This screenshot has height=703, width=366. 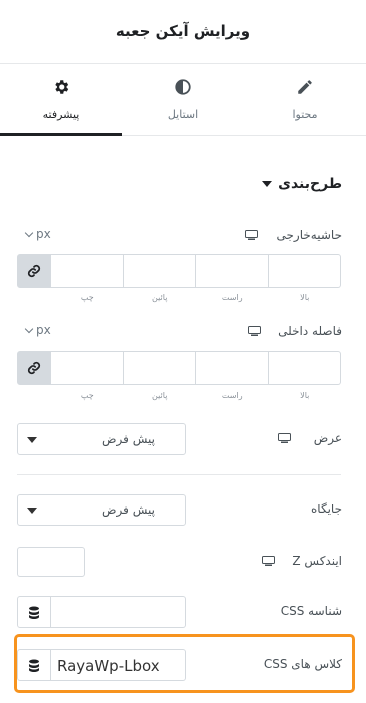 I want to click on panel-title: ویرایش آیکن جعبه, so click(x=183, y=31).